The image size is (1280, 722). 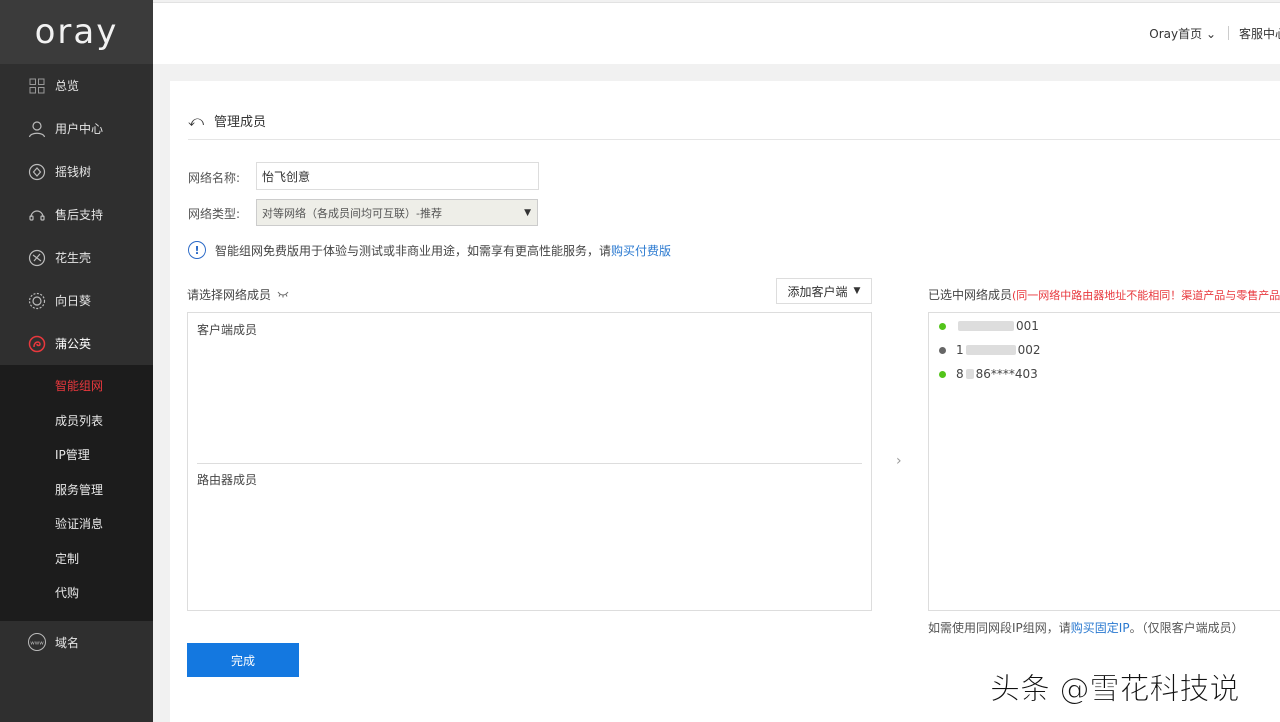 What do you see at coordinates (37, 172) in the screenshot?
I see `money-tree-icon` at bounding box center [37, 172].